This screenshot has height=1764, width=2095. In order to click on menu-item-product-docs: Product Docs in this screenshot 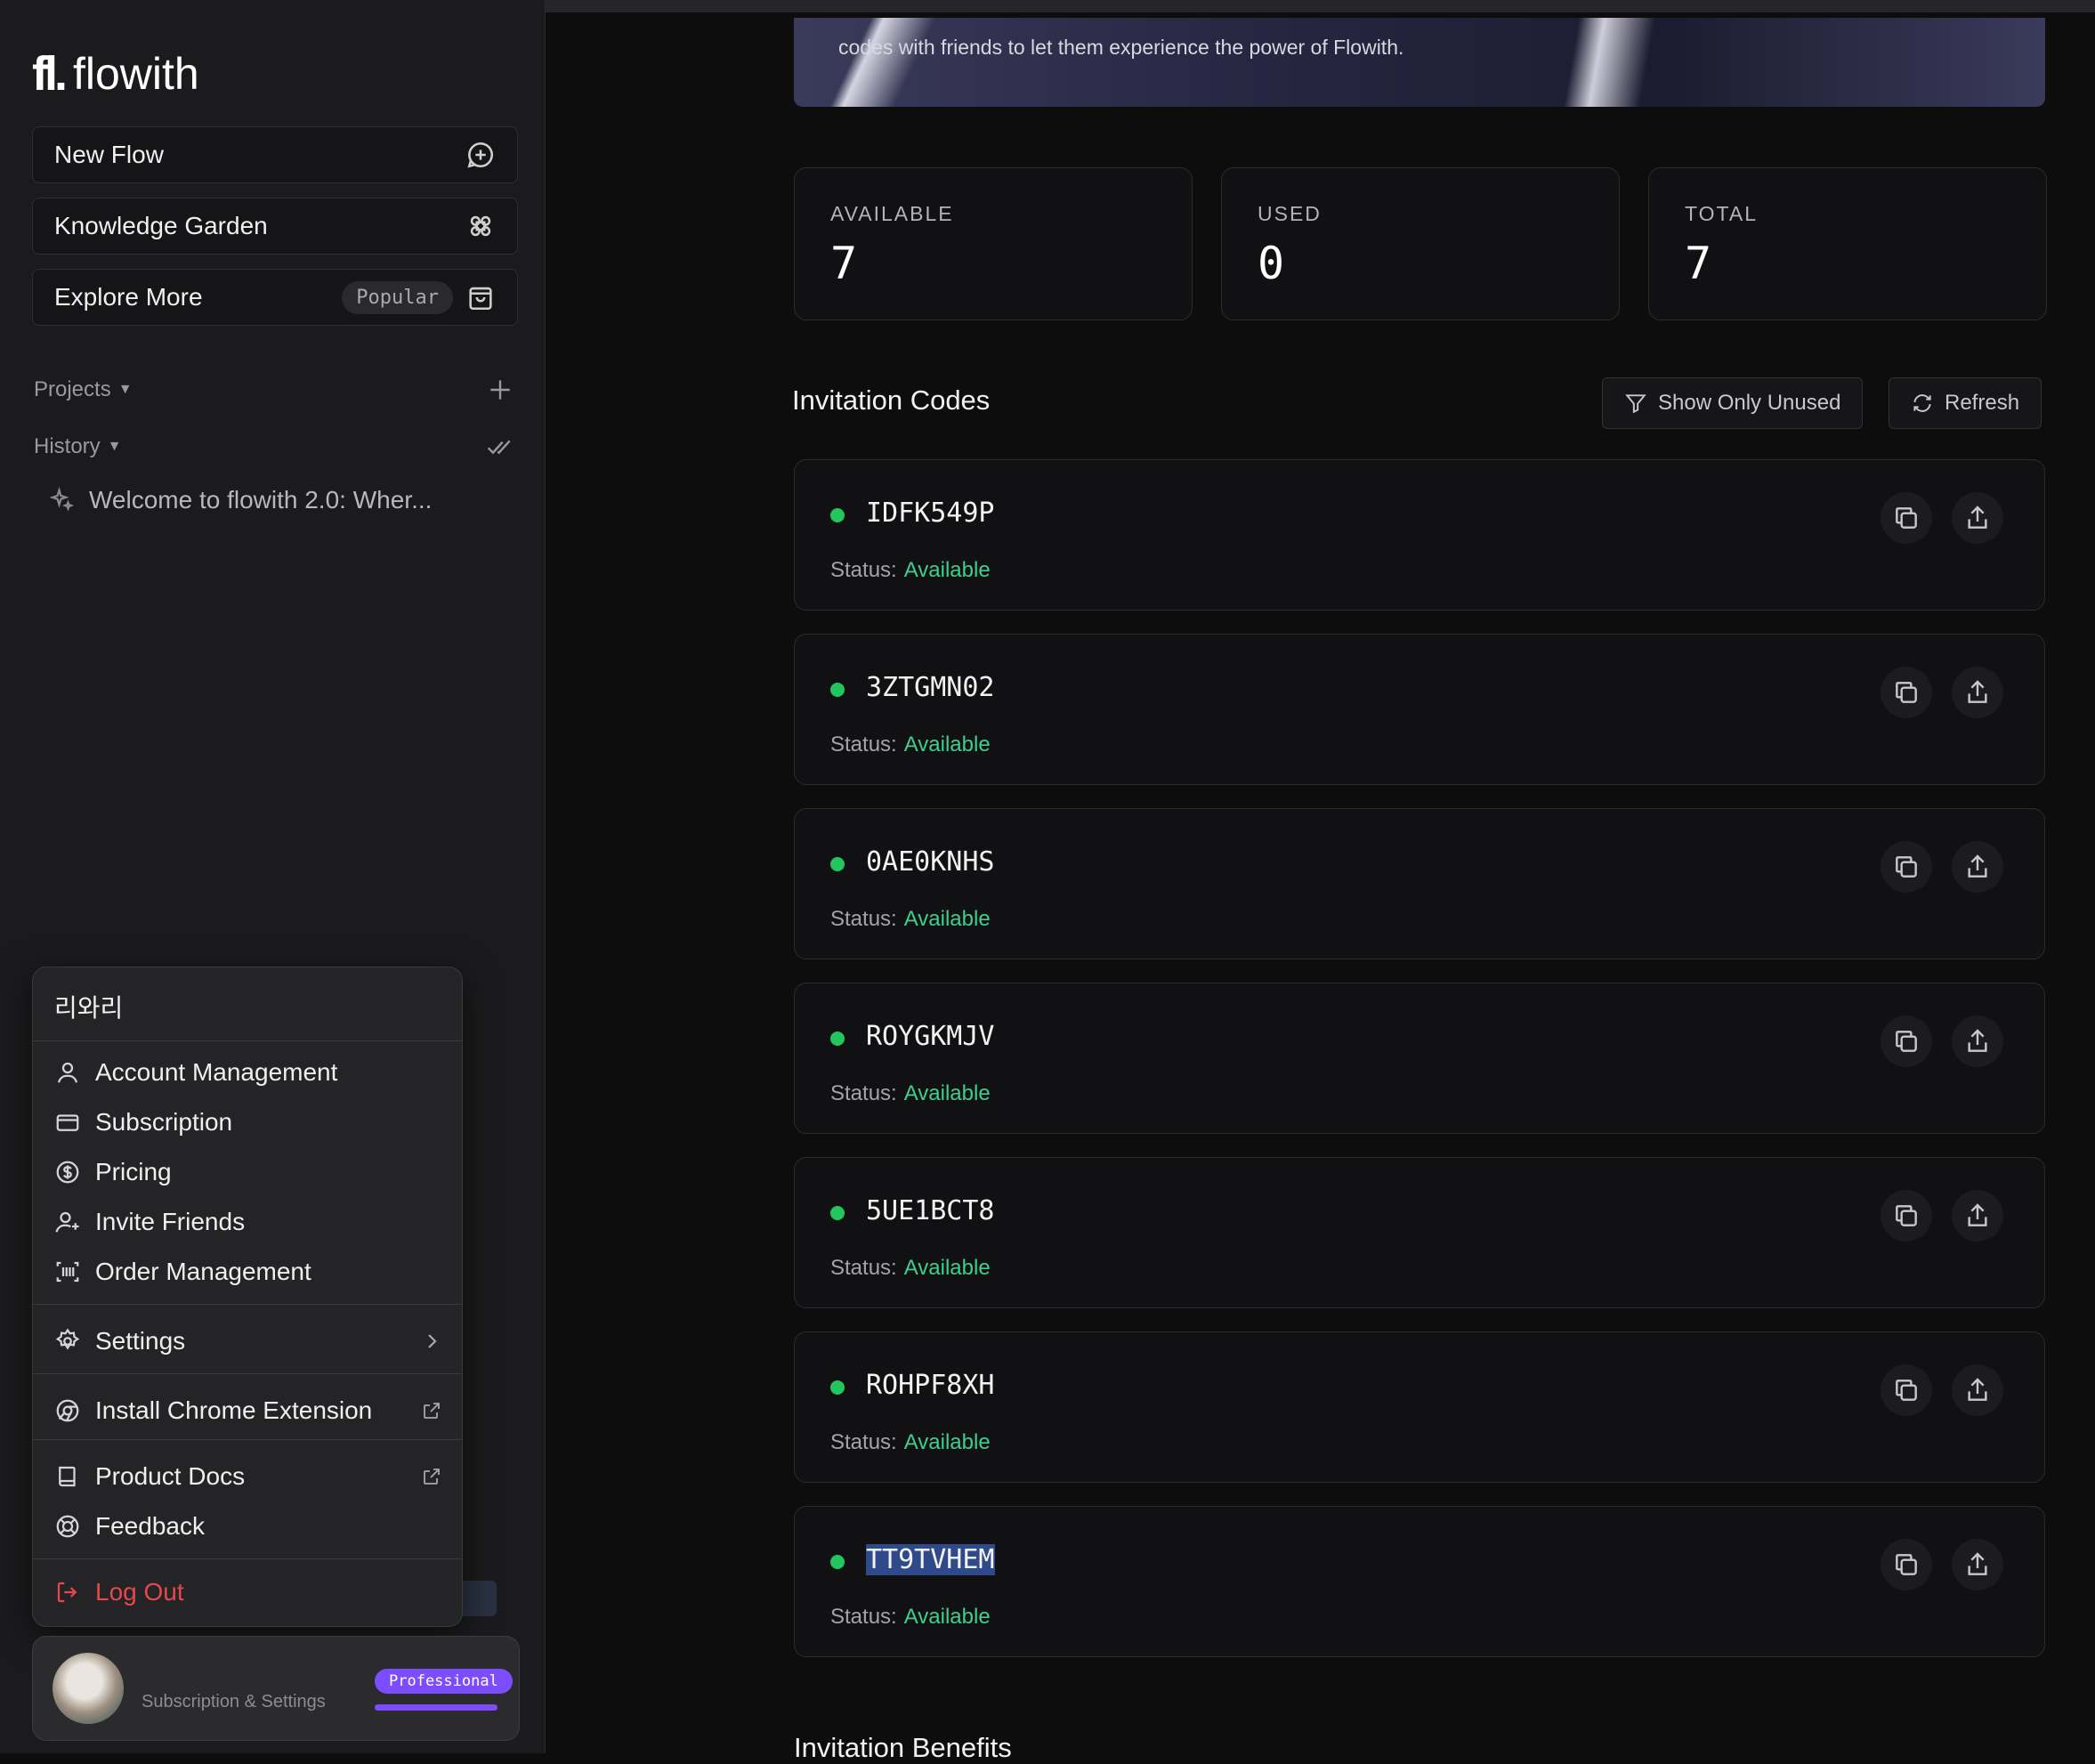, I will do `click(248, 1476)`.